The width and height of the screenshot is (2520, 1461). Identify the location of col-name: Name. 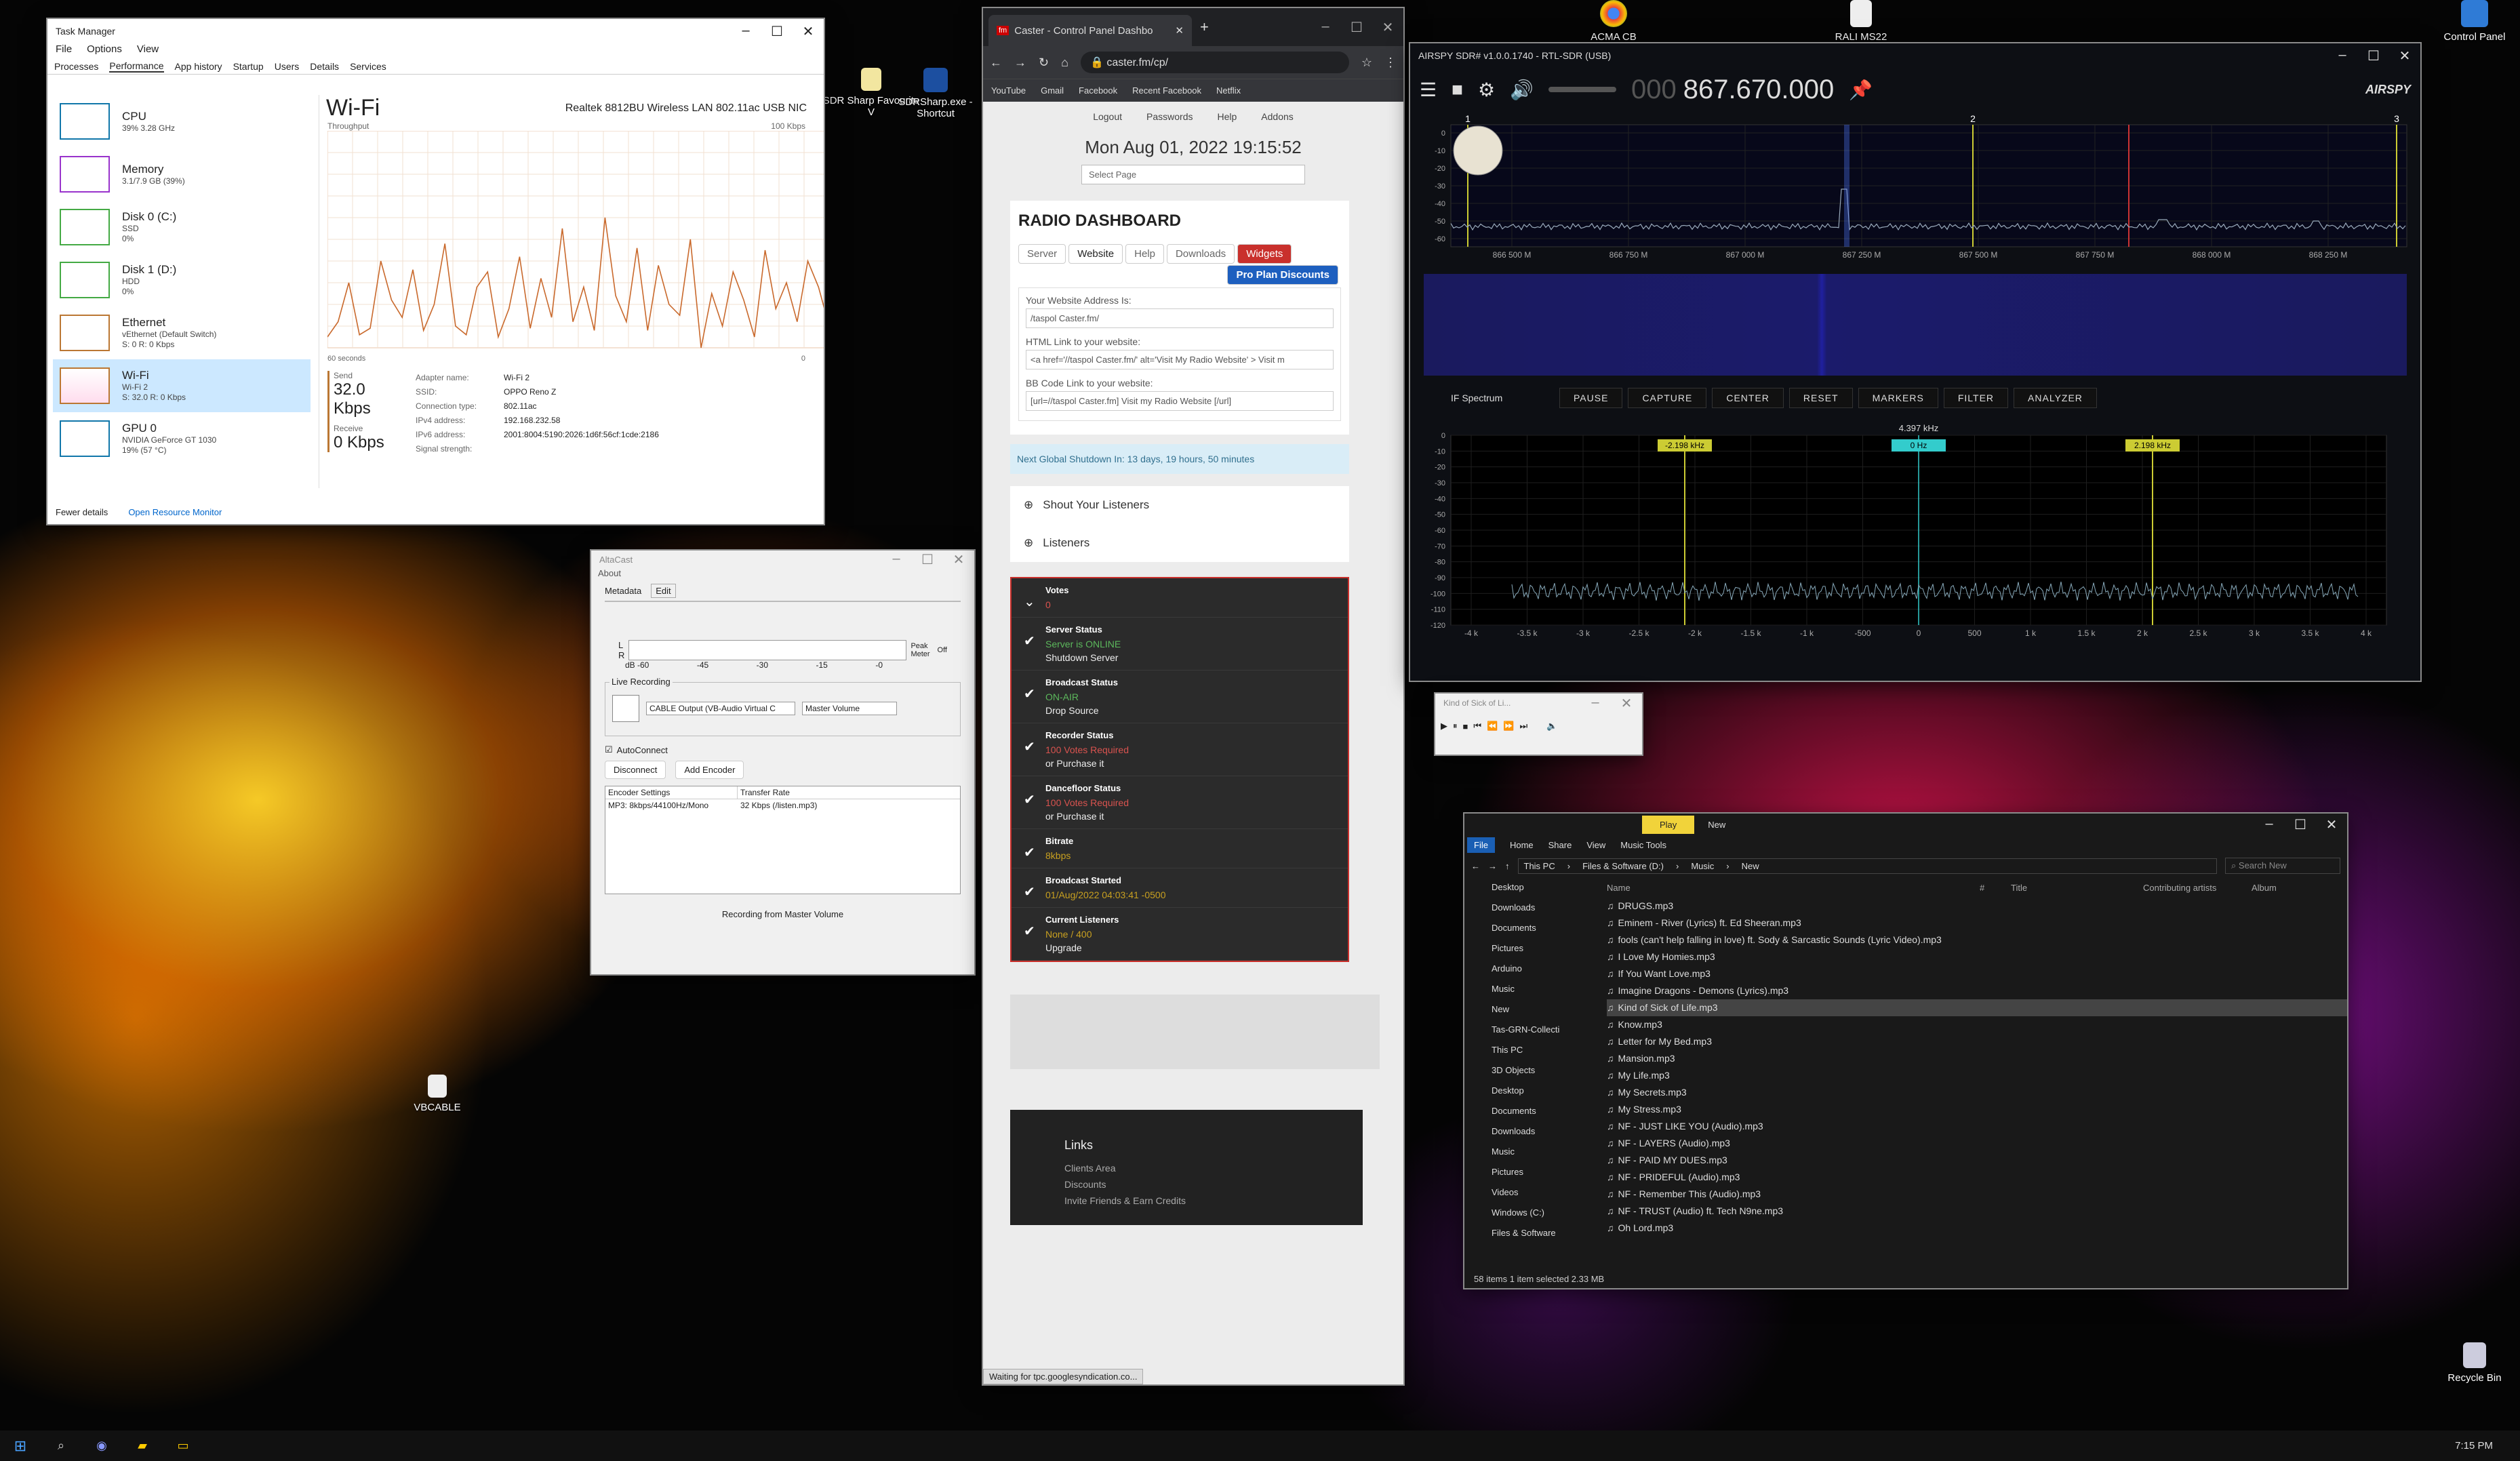
(1794, 888).